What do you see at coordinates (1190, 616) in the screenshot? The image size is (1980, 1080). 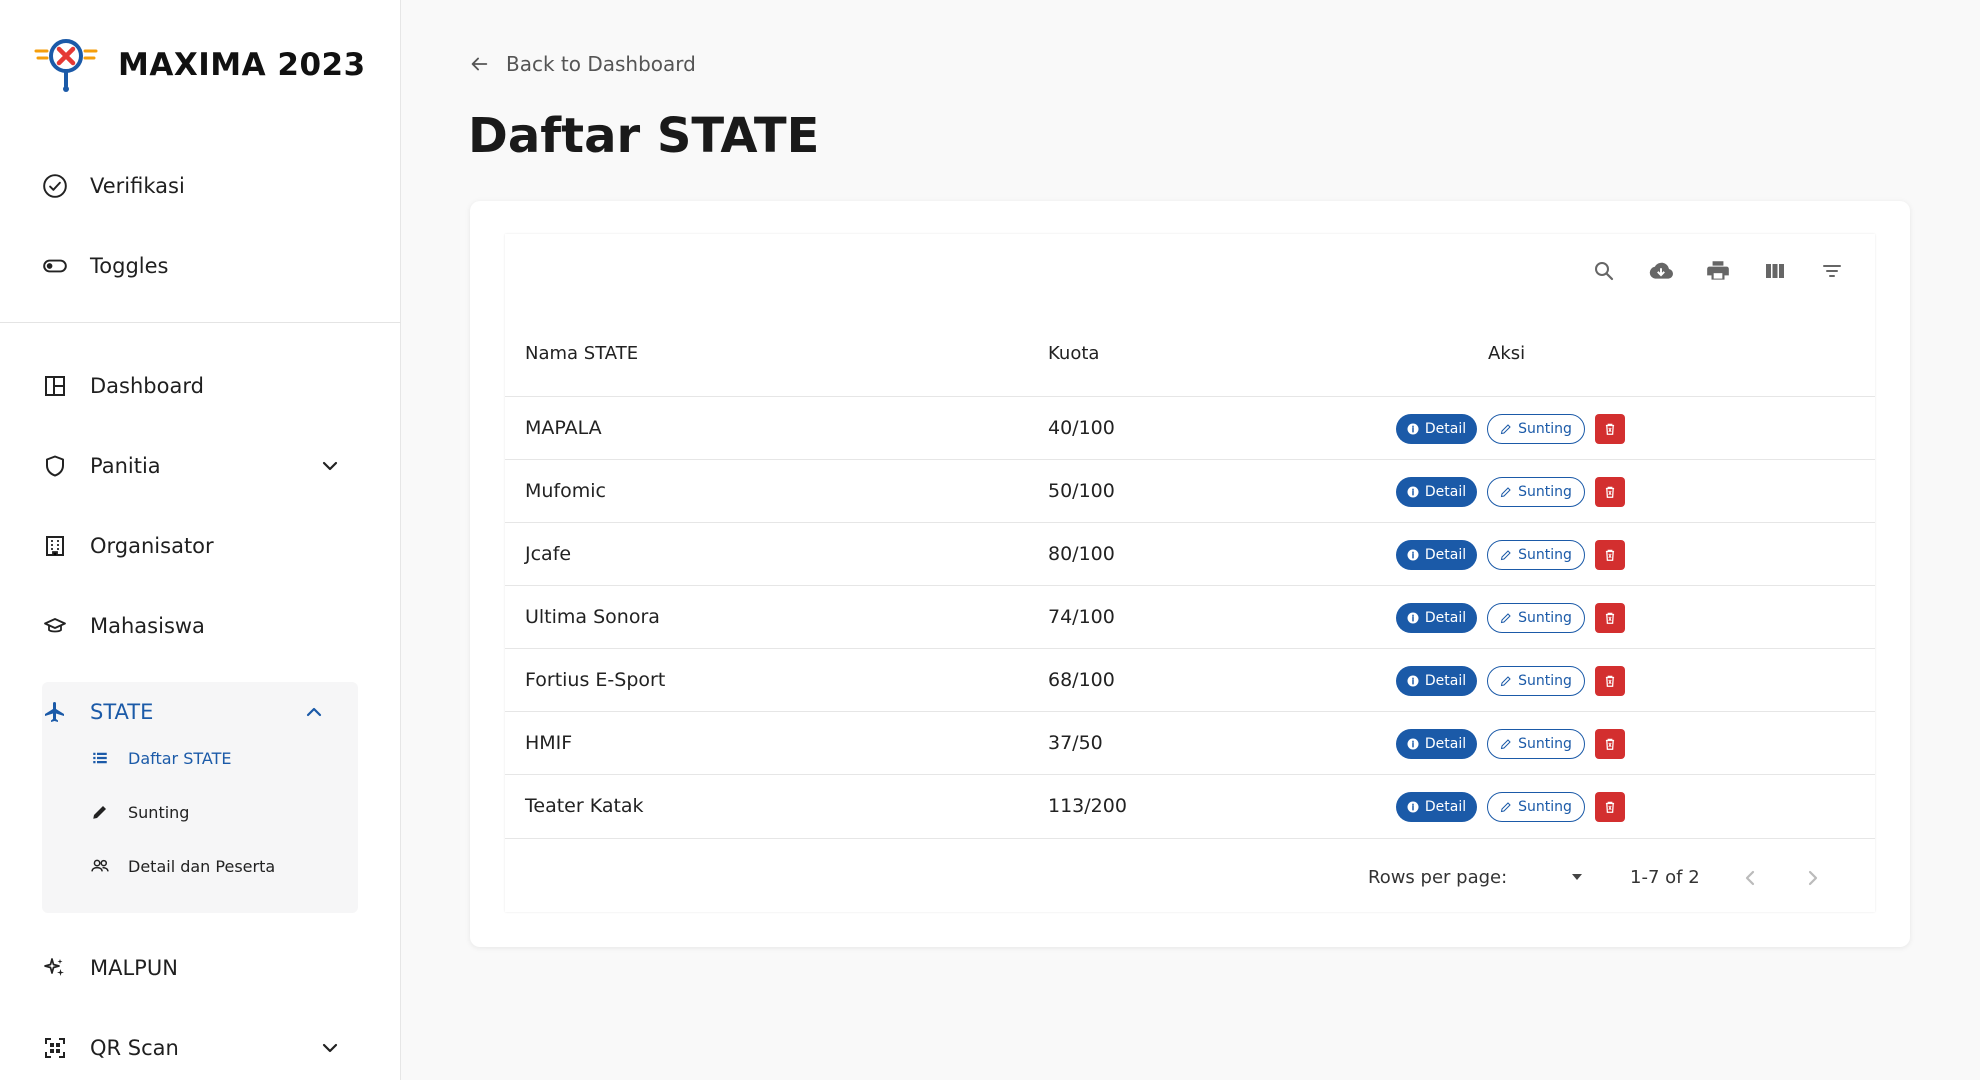 I see `table-row: Ultima Sonora 74/100 Detail Sunting` at bounding box center [1190, 616].